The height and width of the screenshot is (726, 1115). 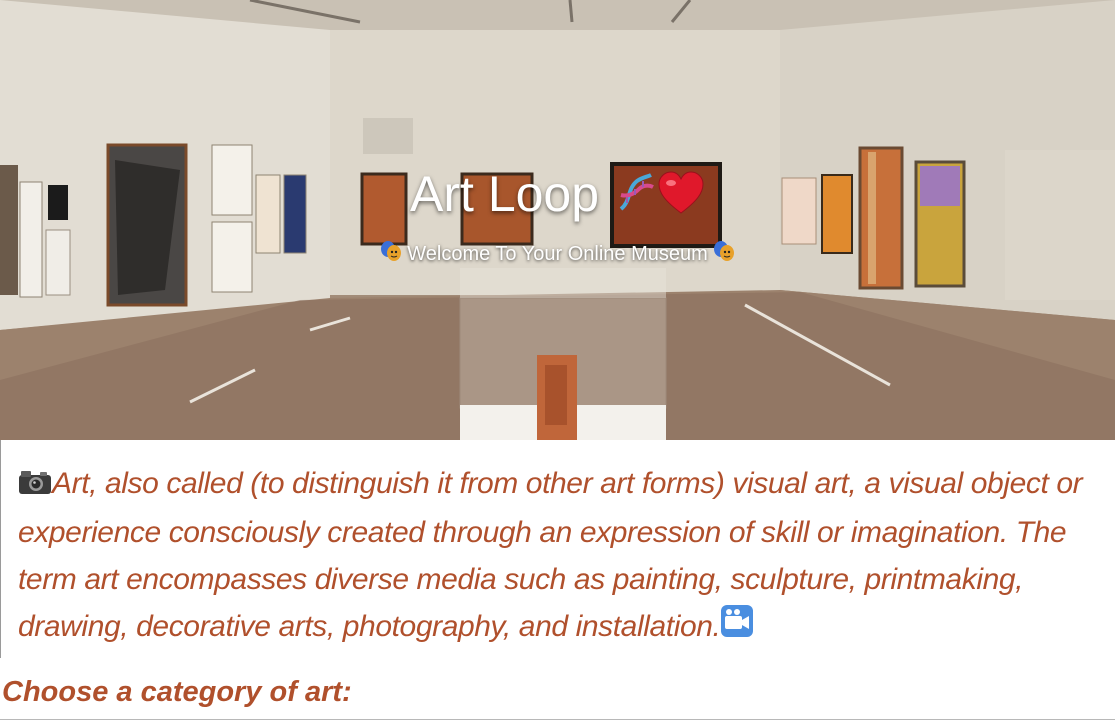 What do you see at coordinates (635, 198) in the screenshot?
I see `dna-icon` at bounding box center [635, 198].